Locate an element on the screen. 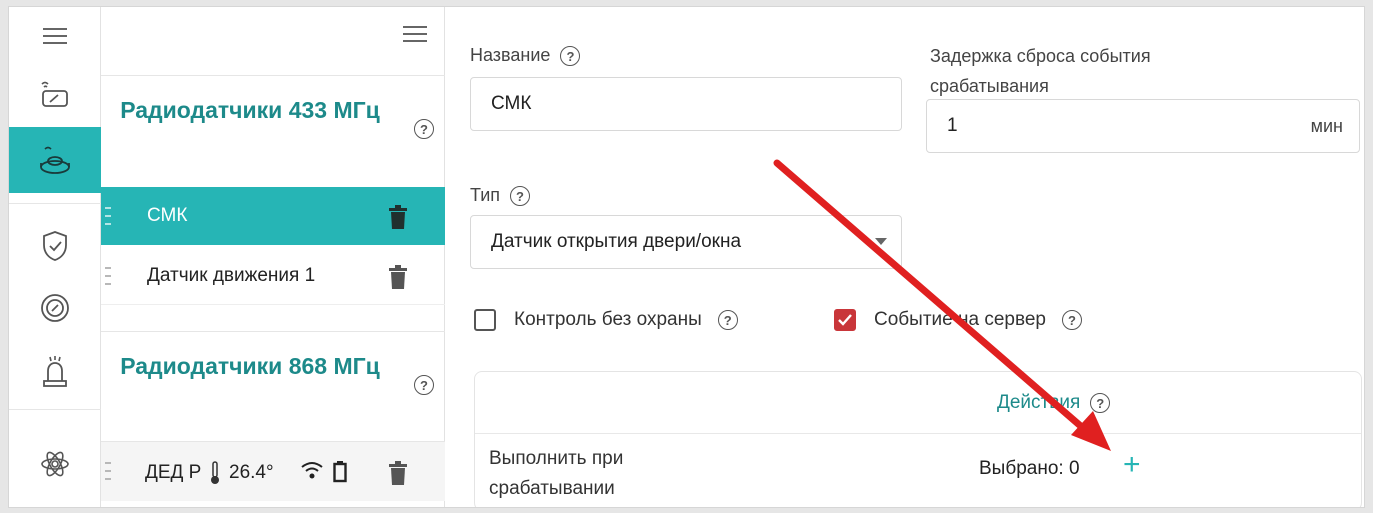 The image size is (1373, 513). control-without-guard-option: Контроль без охраны ? is located at coordinates (606, 320).